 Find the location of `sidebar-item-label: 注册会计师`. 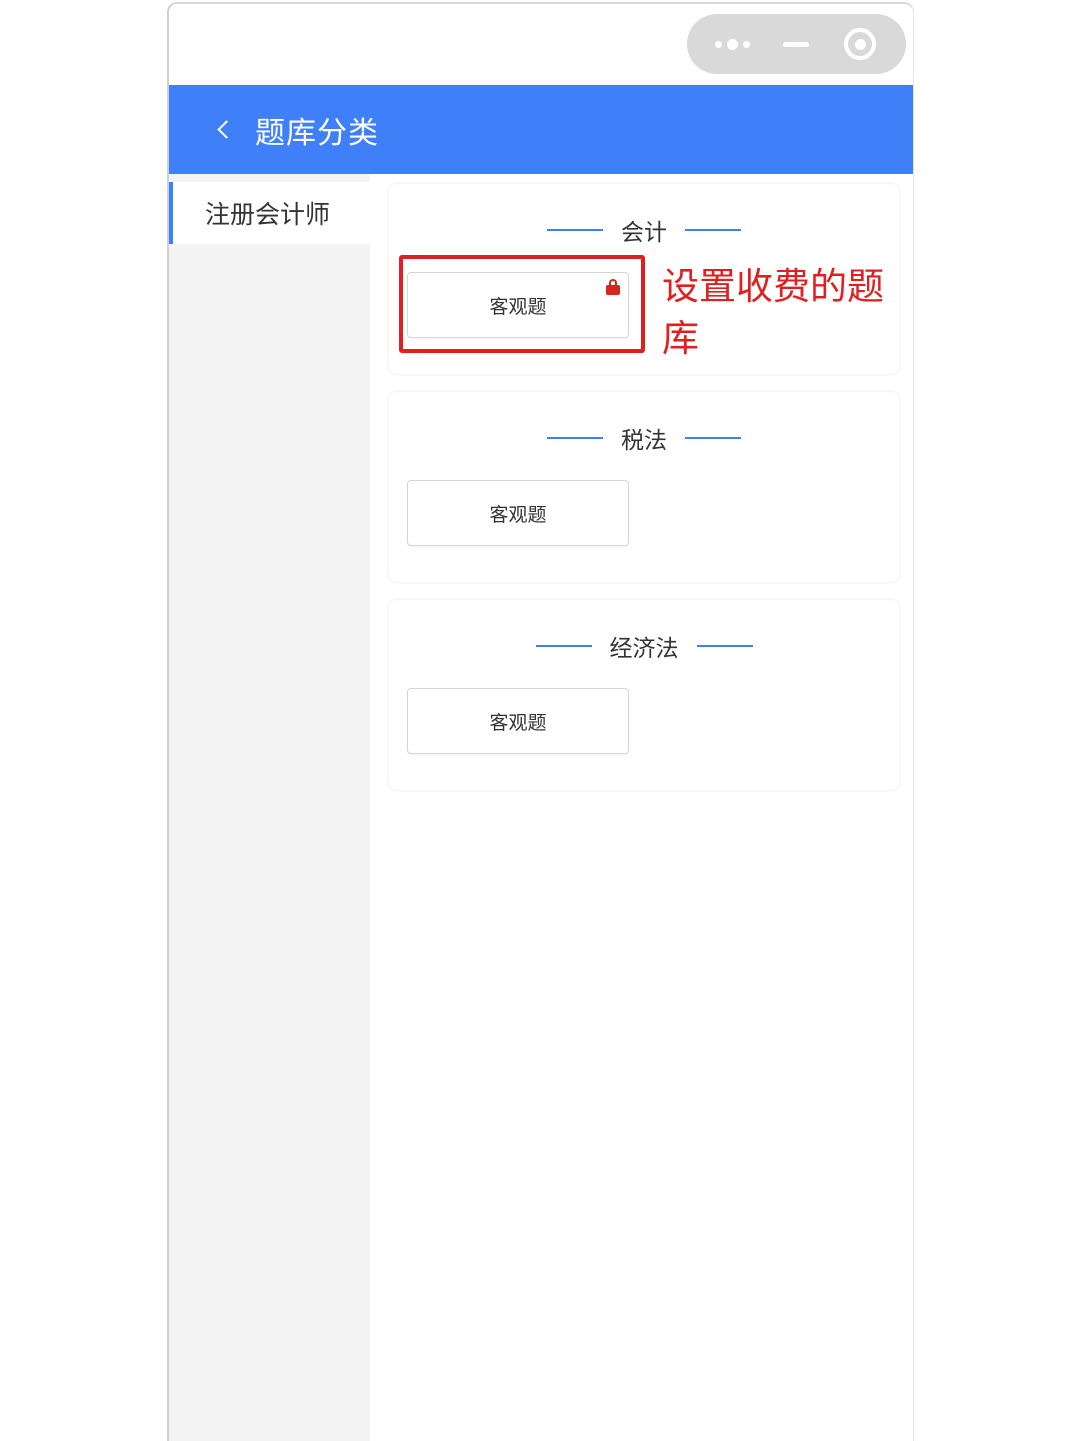

sidebar-item-label: 注册会计师 is located at coordinates (268, 214).